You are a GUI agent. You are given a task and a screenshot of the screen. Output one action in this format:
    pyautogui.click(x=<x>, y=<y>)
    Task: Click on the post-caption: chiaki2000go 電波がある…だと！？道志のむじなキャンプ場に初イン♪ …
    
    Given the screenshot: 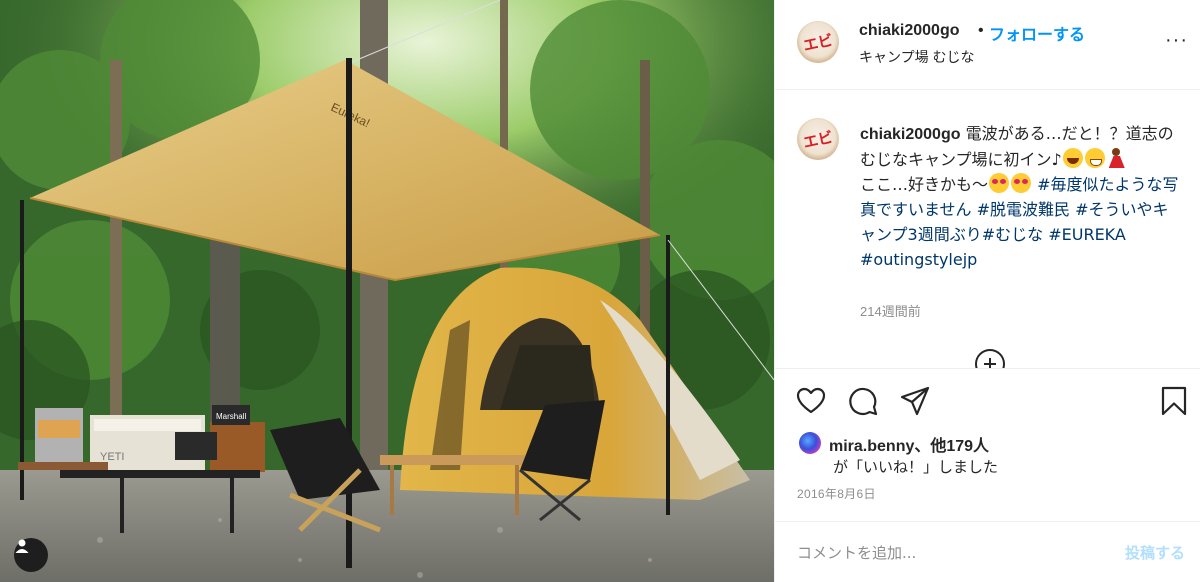 What is the action you would take?
    pyautogui.click(x=1020, y=196)
    